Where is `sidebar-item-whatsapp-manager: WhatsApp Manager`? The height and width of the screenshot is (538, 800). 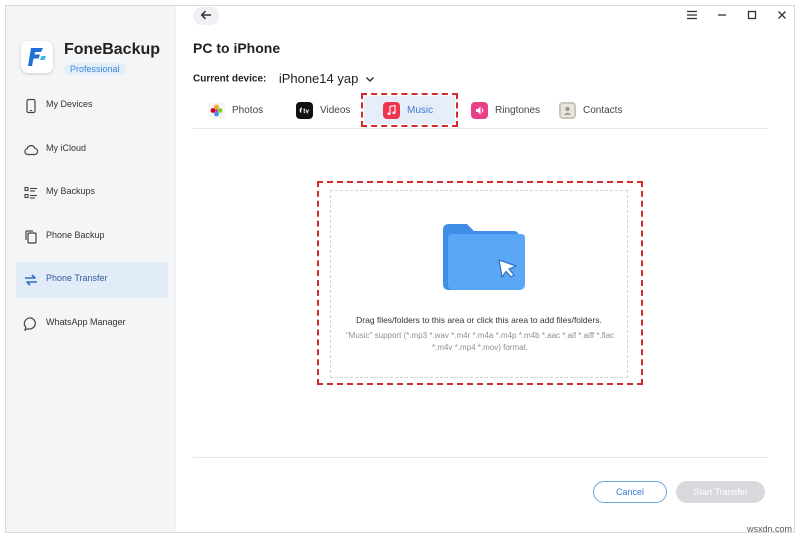 sidebar-item-whatsapp-manager: WhatsApp Manager is located at coordinates (92, 324).